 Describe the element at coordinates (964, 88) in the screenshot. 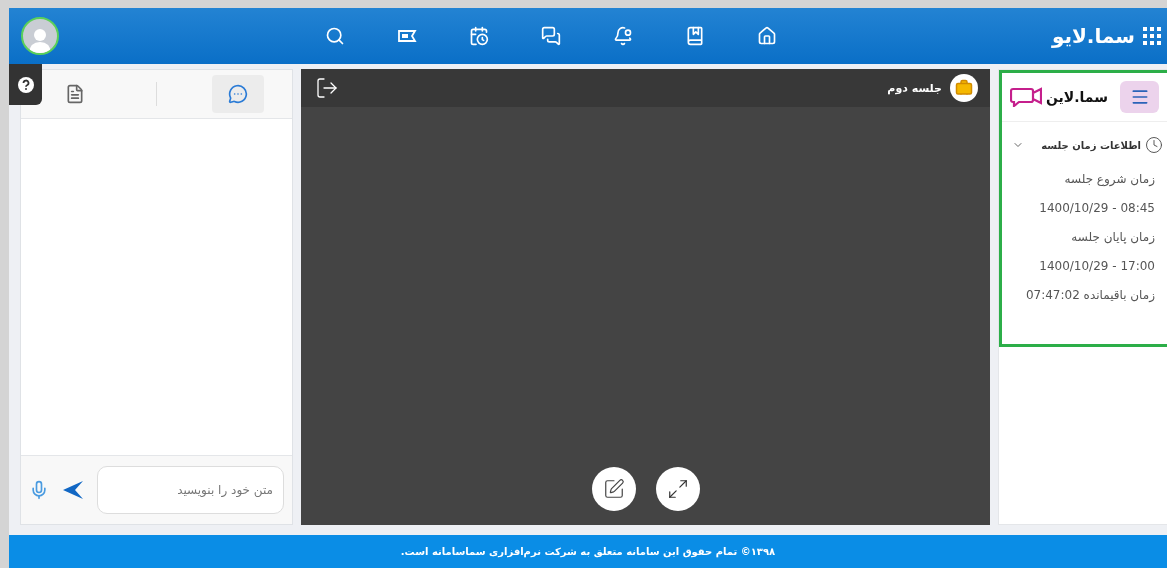

I see `briefcase-icon` at that location.